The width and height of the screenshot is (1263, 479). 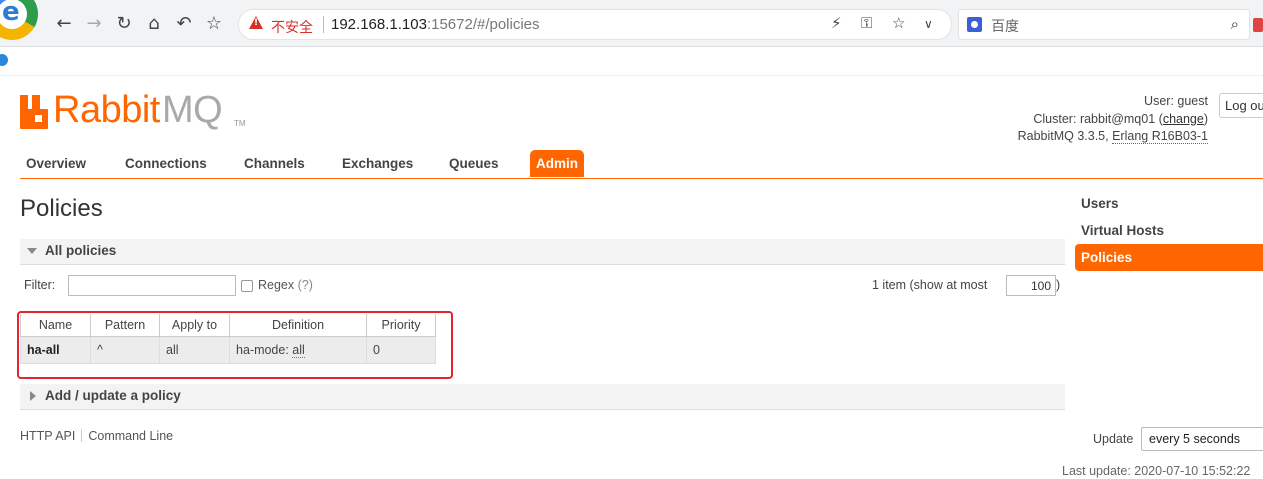 I want to click on logo-mq-text: MQ, so click(x=192, y=110).